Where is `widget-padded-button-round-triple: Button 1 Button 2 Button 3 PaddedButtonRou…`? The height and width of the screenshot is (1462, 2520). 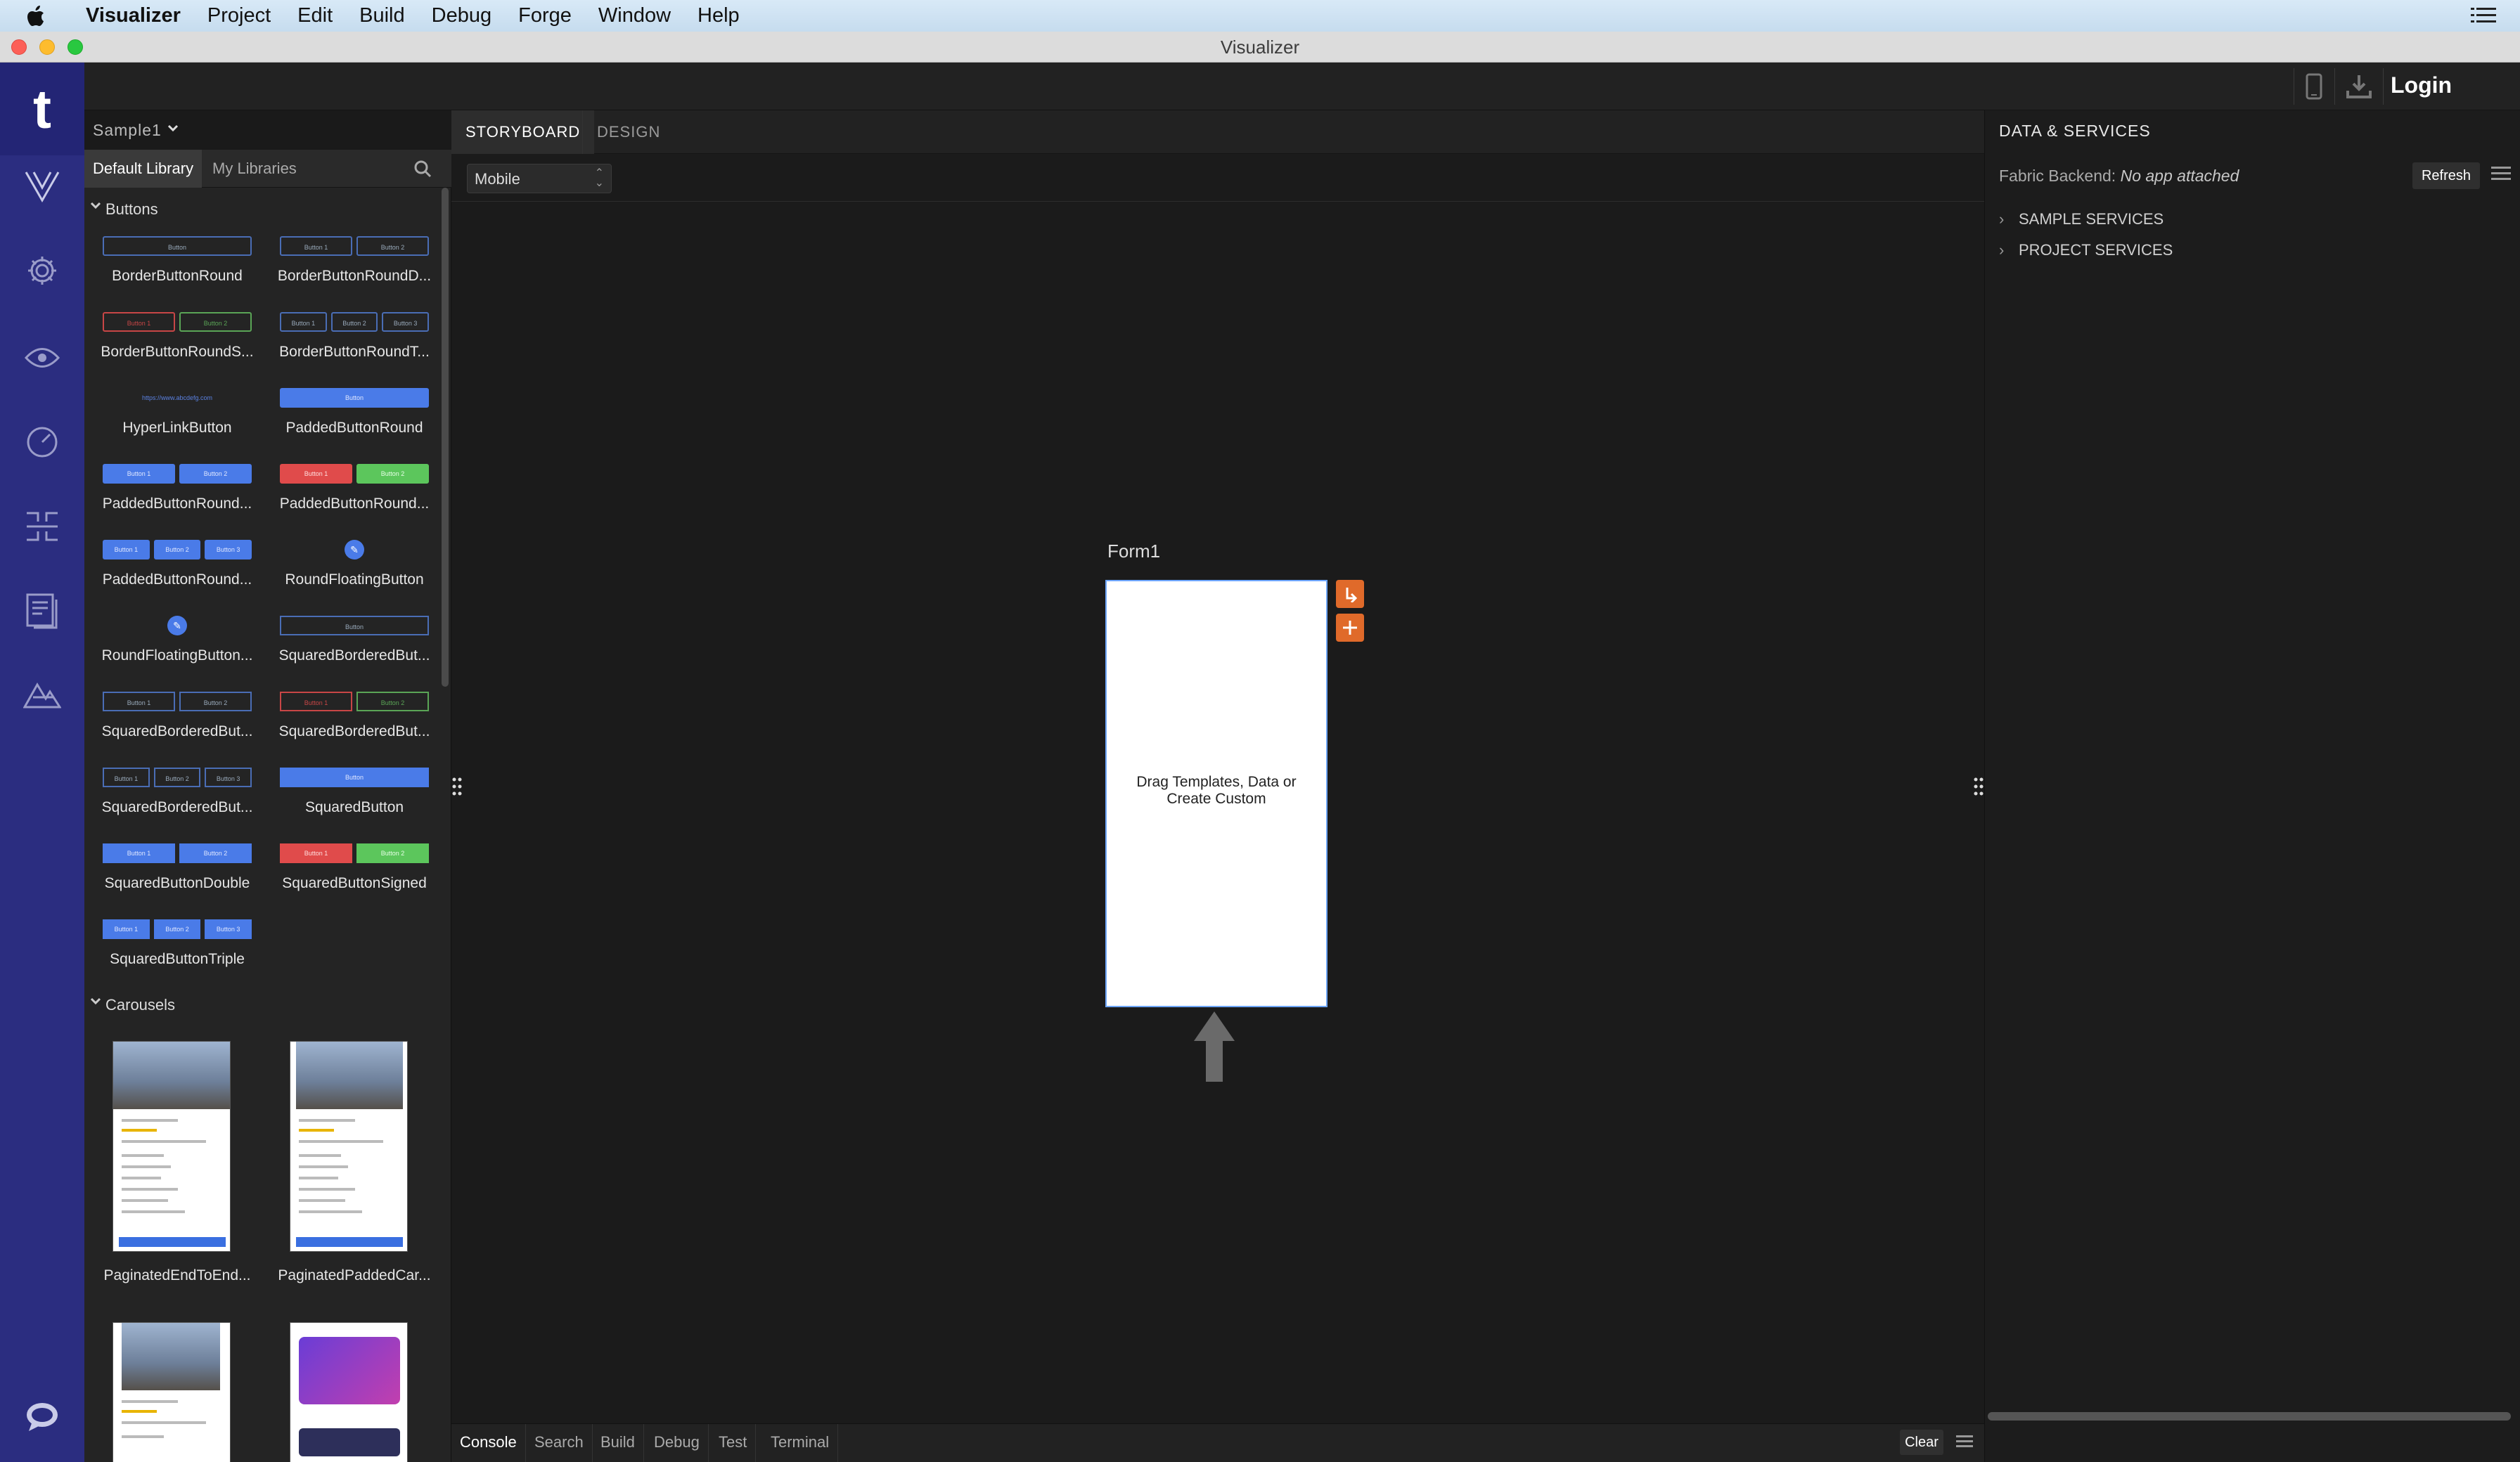
widget-padded-button-round-triple: Button 1 Button 2 Button 3 PaddedButtonRou… is located at coordinates (177, 567).